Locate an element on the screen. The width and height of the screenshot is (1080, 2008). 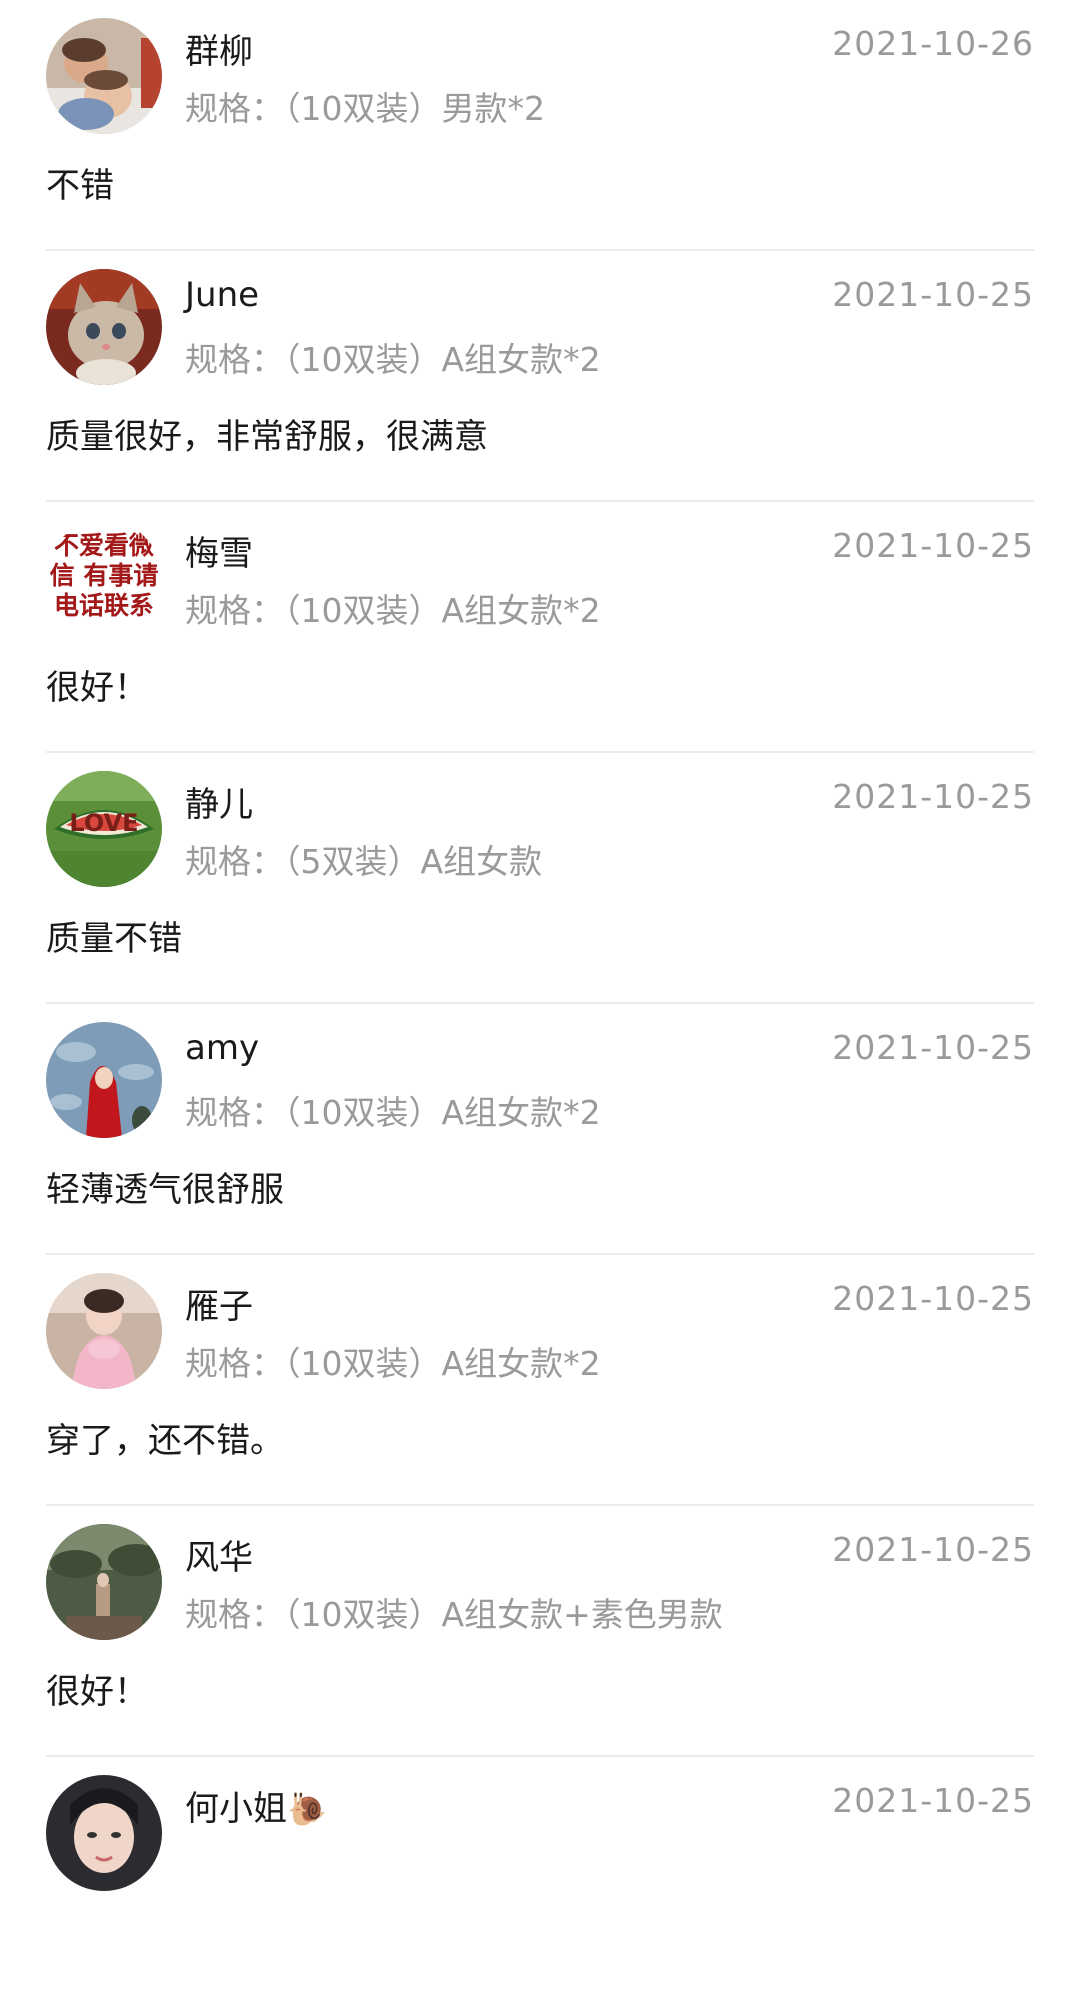
review-comment: 穿了，还不错。 is located at coordinates (165, 1441).